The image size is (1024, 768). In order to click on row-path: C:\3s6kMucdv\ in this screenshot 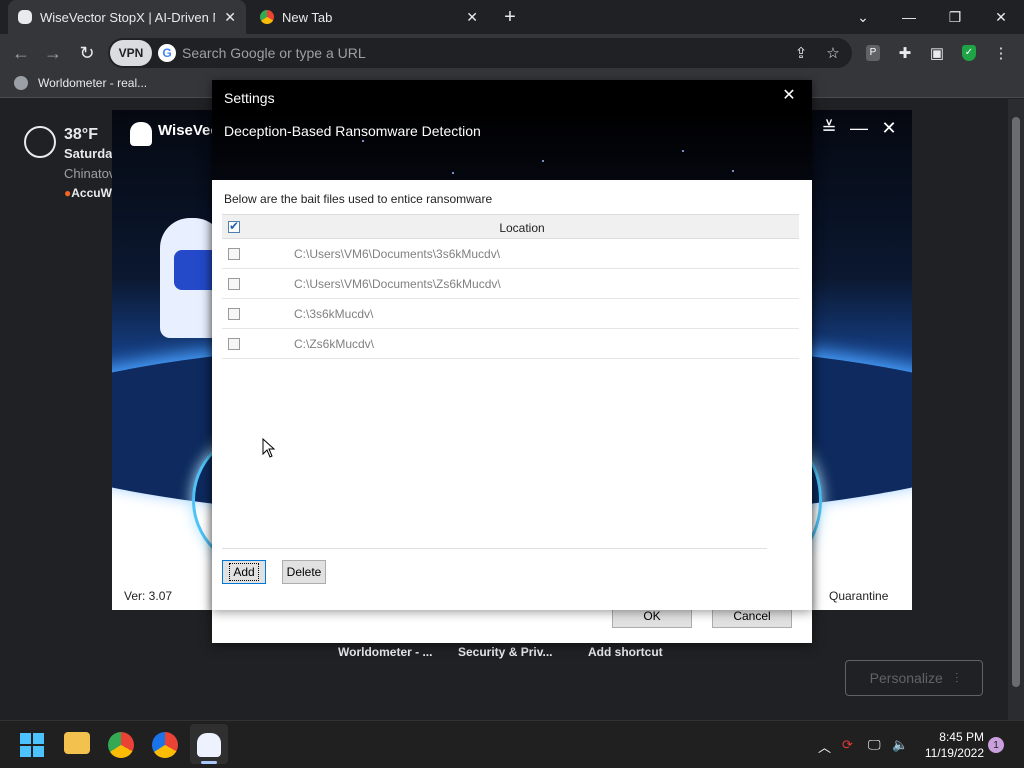, I will do `click(334, 314)`.